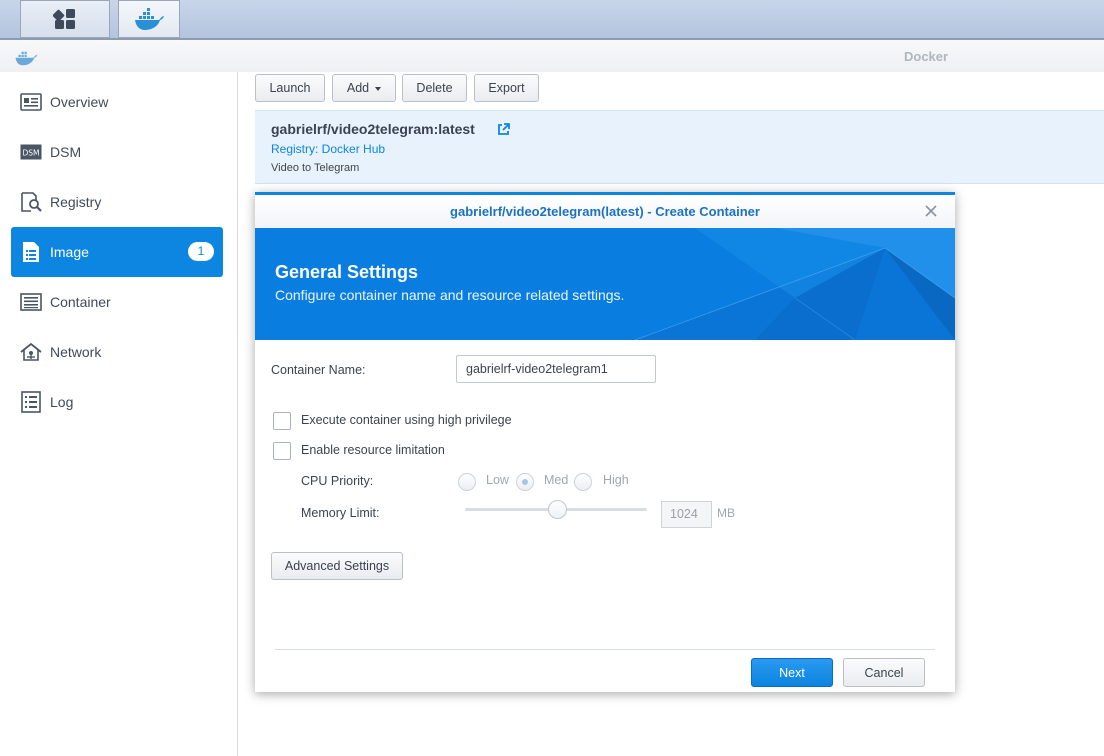  I want to click on sidebar-item-label: Network, so click(76, 352).